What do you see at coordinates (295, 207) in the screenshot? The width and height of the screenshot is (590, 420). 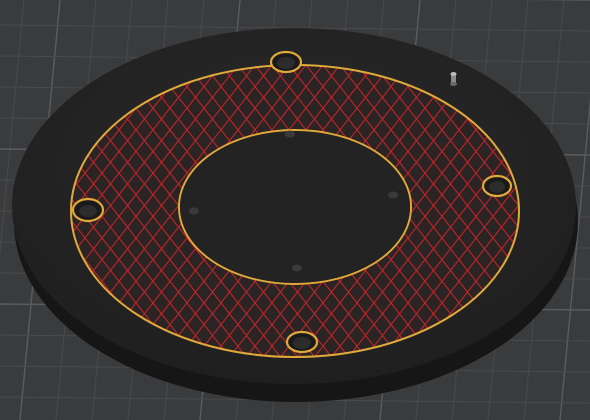 I see `center-disc` at bounding box center [295, 207].